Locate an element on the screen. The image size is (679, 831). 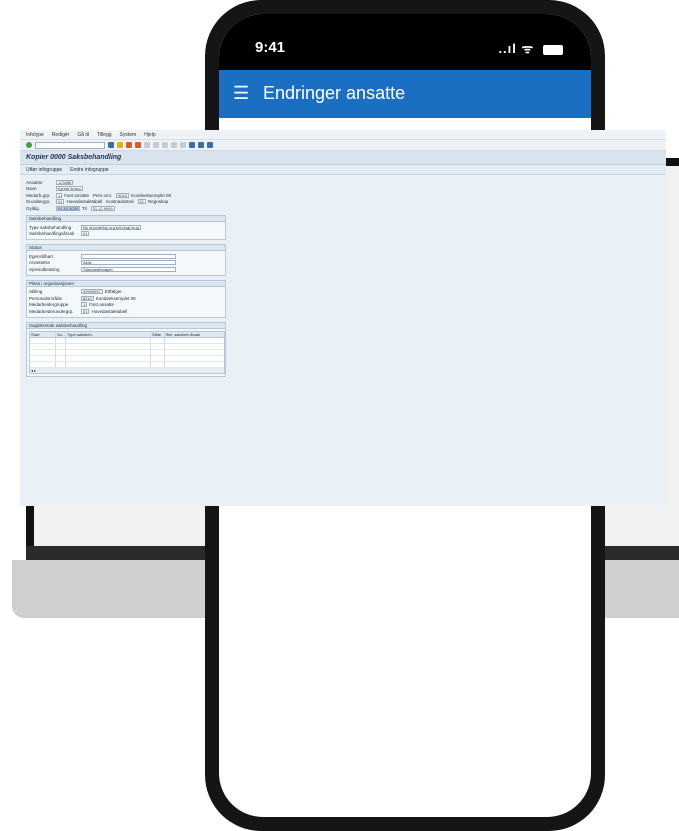
command-field is located at coordinates (70, 145).